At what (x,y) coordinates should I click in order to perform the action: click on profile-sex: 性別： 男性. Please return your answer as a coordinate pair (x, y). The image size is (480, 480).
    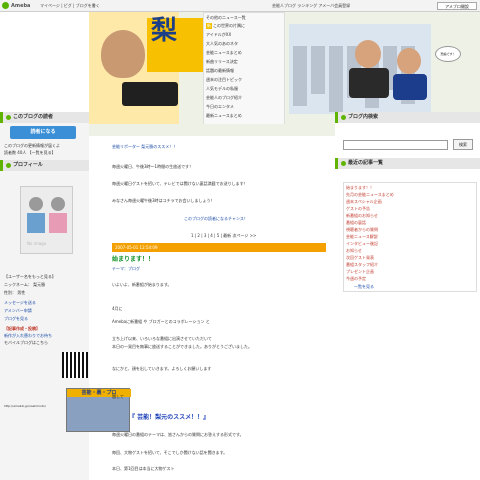
    Looking at the image, I should click on (15, 292).